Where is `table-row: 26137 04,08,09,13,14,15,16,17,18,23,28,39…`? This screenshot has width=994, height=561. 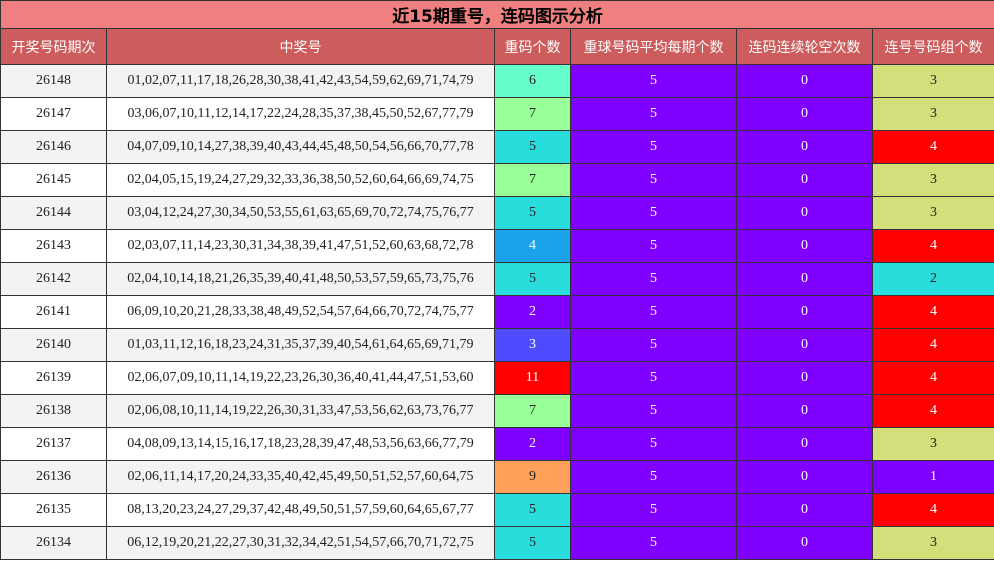 table-row: 26137 04,08,09,13,14,15,16,17,18,23,28,39… is located at coordinates (497, 444).